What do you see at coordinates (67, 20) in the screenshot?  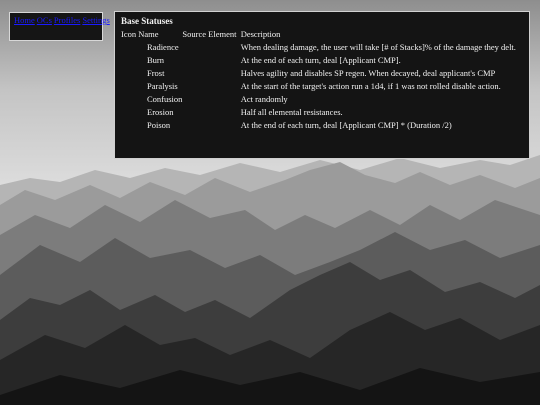 I see `nav-link-profiles: Profiles` at bounding box center [67, 20].